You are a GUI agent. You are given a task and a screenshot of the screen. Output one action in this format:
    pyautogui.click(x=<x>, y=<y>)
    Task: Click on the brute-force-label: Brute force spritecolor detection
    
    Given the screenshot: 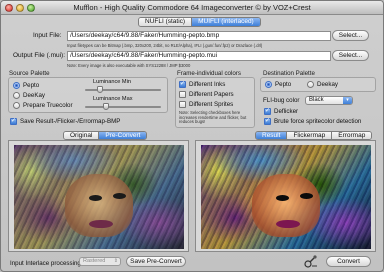 What is the action you would take?
    pyautogui.click(x=318, y=121)
    